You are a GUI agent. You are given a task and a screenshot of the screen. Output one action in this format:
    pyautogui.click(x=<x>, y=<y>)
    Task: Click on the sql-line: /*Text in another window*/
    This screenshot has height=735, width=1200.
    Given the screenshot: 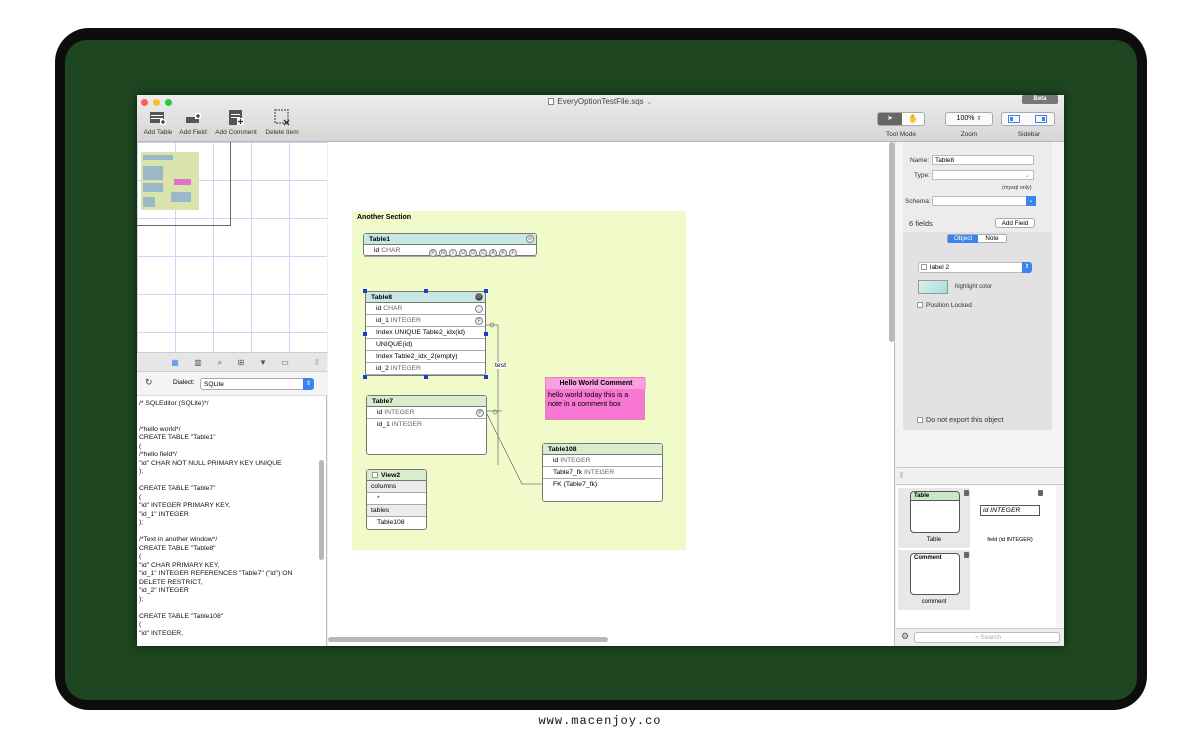 What is the action you would take?
    pyautogui.click(x=178, y=539)
    